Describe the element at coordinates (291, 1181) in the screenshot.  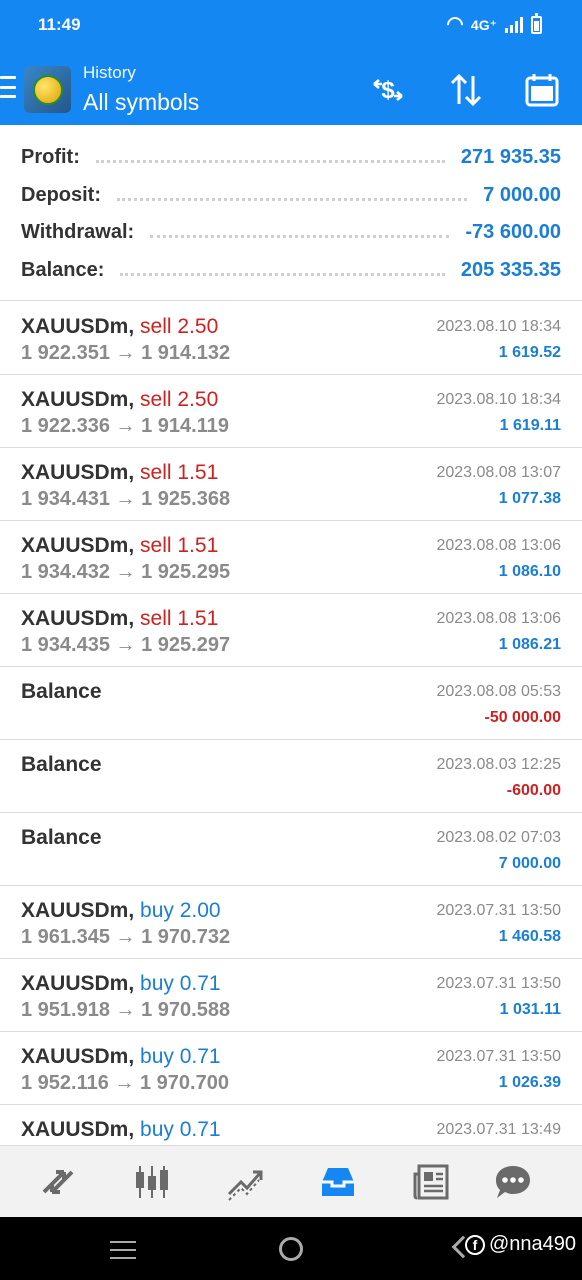
I see `bottom-navigation` at that location.